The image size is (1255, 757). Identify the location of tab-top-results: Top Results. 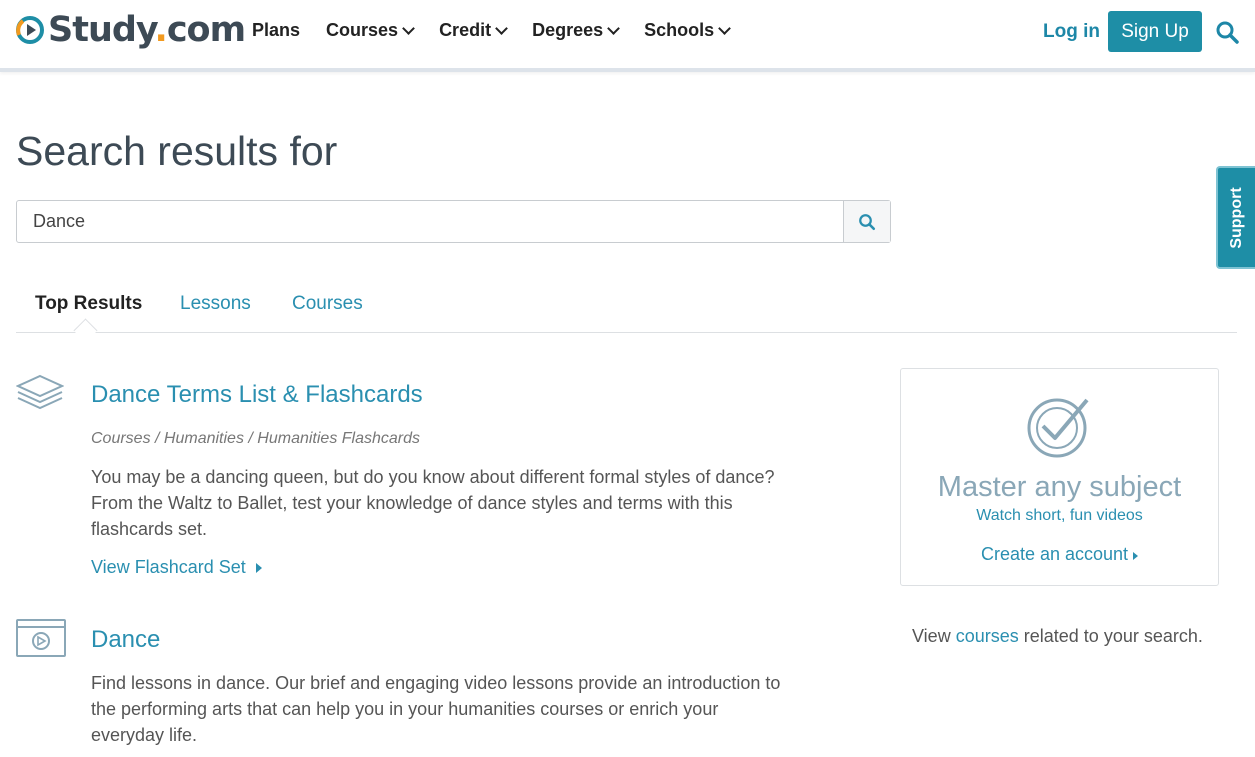
(88, 304).